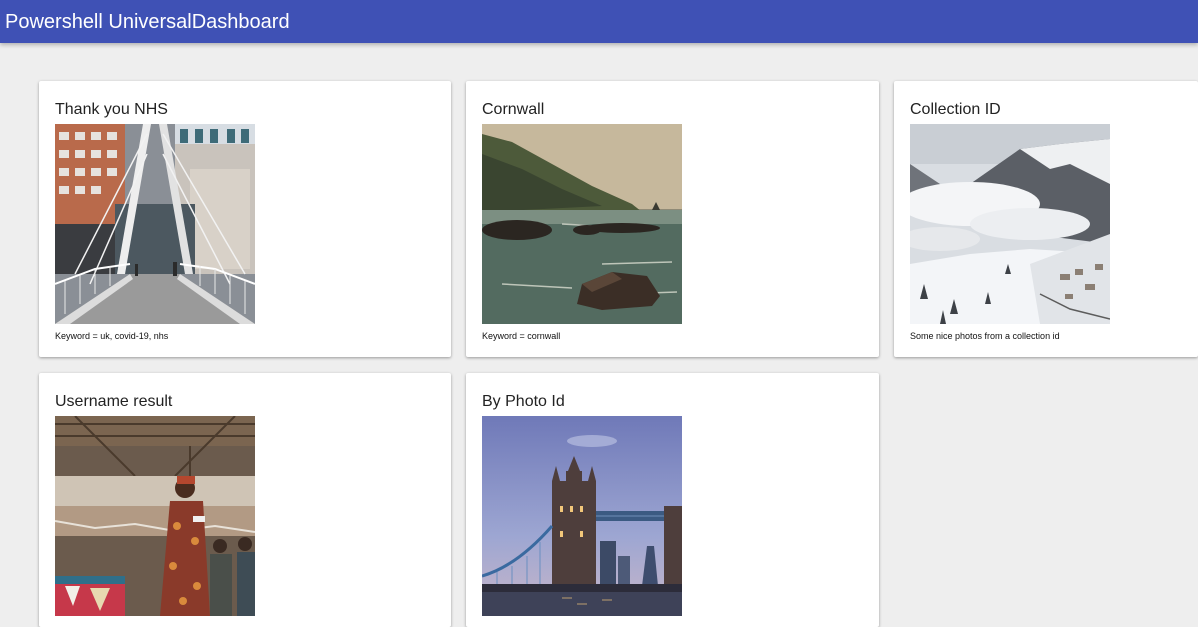  I want to click on card-title: Collection ID, so click(955, 109).